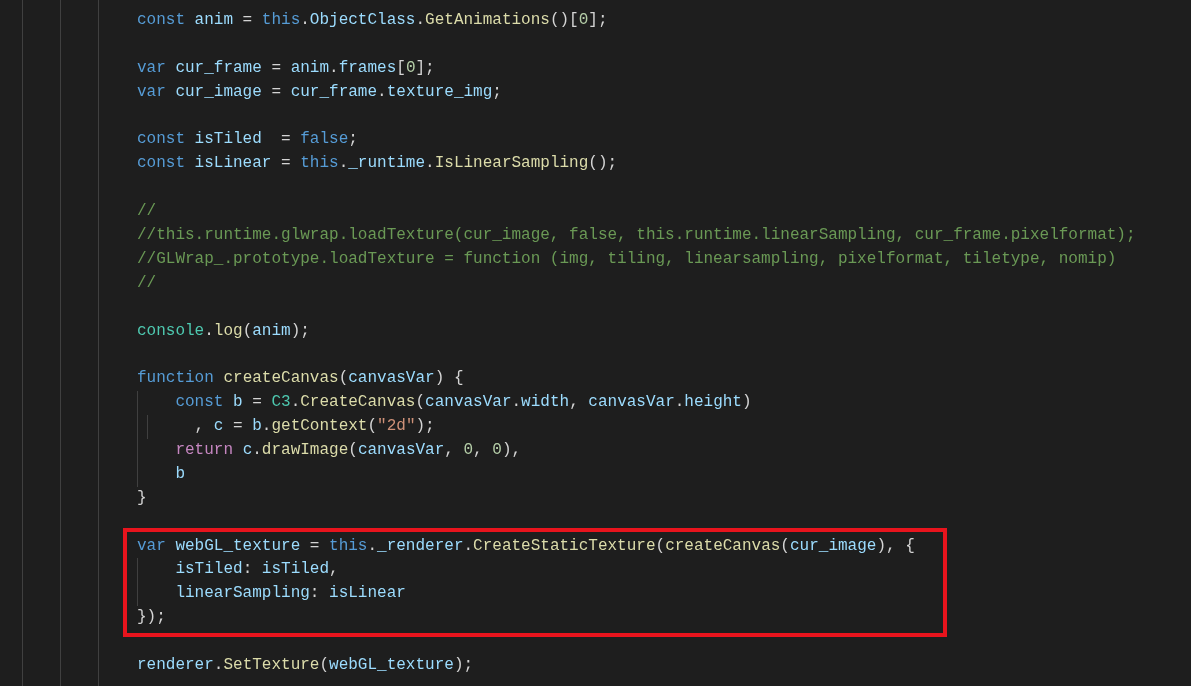 The width and height of the screenshot is (1191, 686). What do you see at coordinates (305, 666) in the screenshot?
I see `code-line: renderer.SetTexture(webGL_texture);` at bounding box center [305, 666].